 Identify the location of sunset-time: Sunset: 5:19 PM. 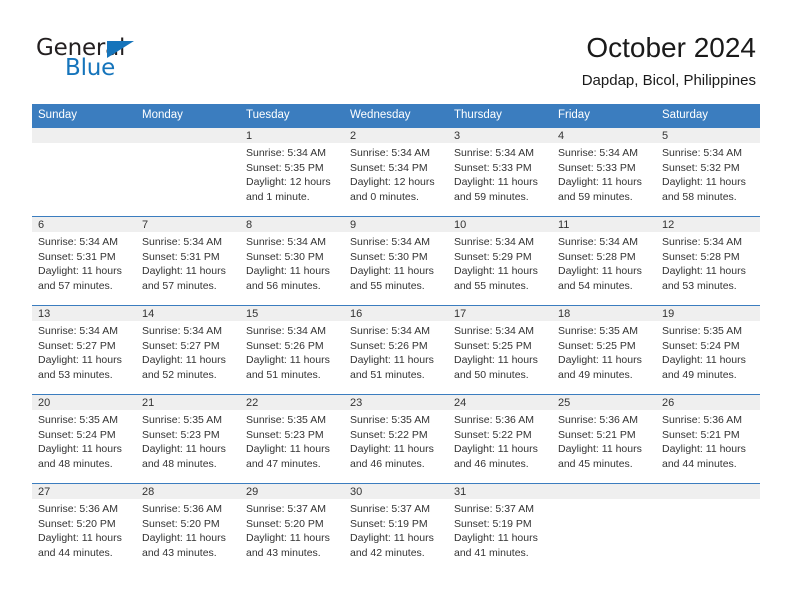
(389, 523).